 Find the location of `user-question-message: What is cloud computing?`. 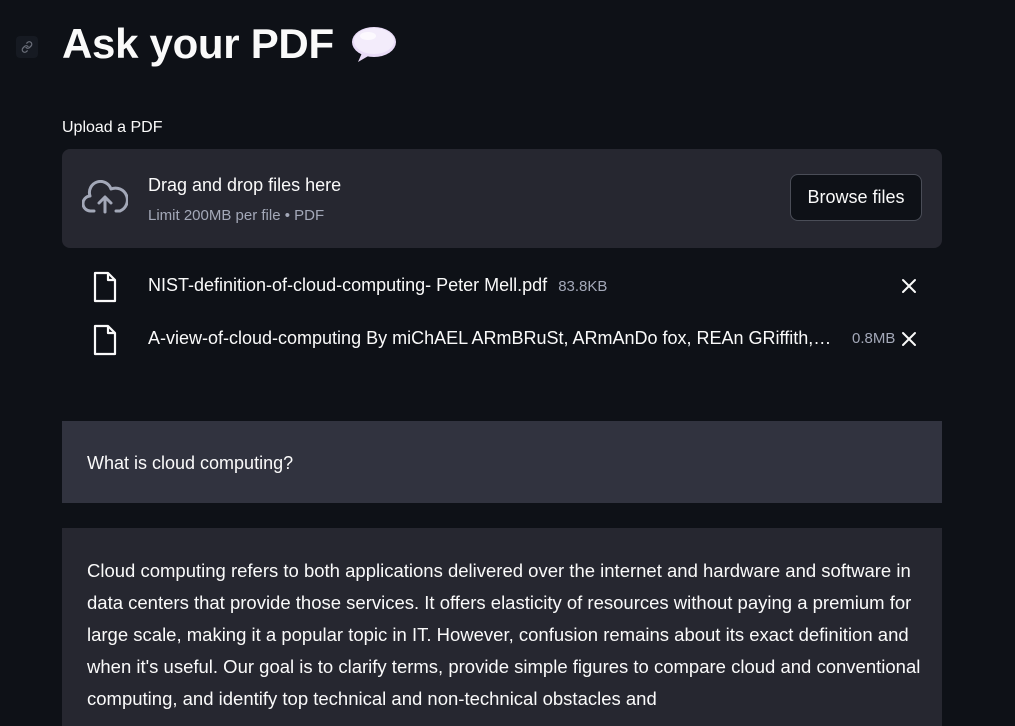

user-question-message: What is cloud computing? is located at coordinates (502, 462).